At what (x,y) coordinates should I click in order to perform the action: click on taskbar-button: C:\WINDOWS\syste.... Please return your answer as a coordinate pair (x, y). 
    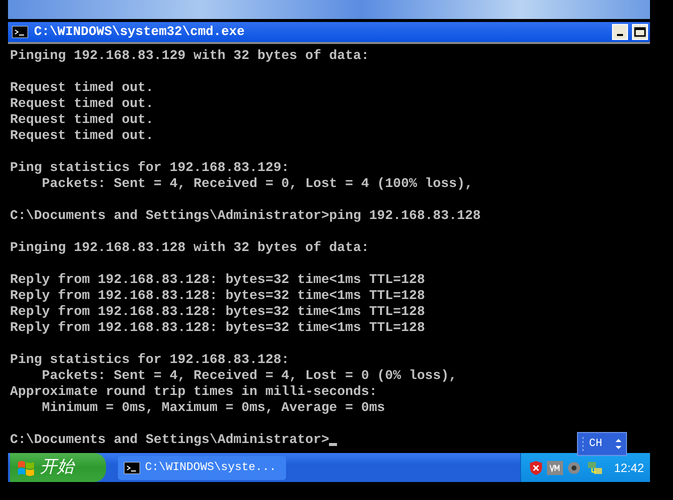
    Looking at the image, I should click on (202, 468).